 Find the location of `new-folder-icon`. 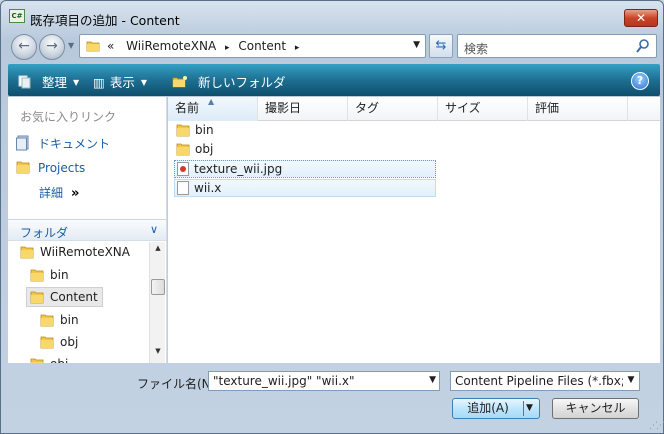

new-folder-icon is located at coordinates (185, 82).